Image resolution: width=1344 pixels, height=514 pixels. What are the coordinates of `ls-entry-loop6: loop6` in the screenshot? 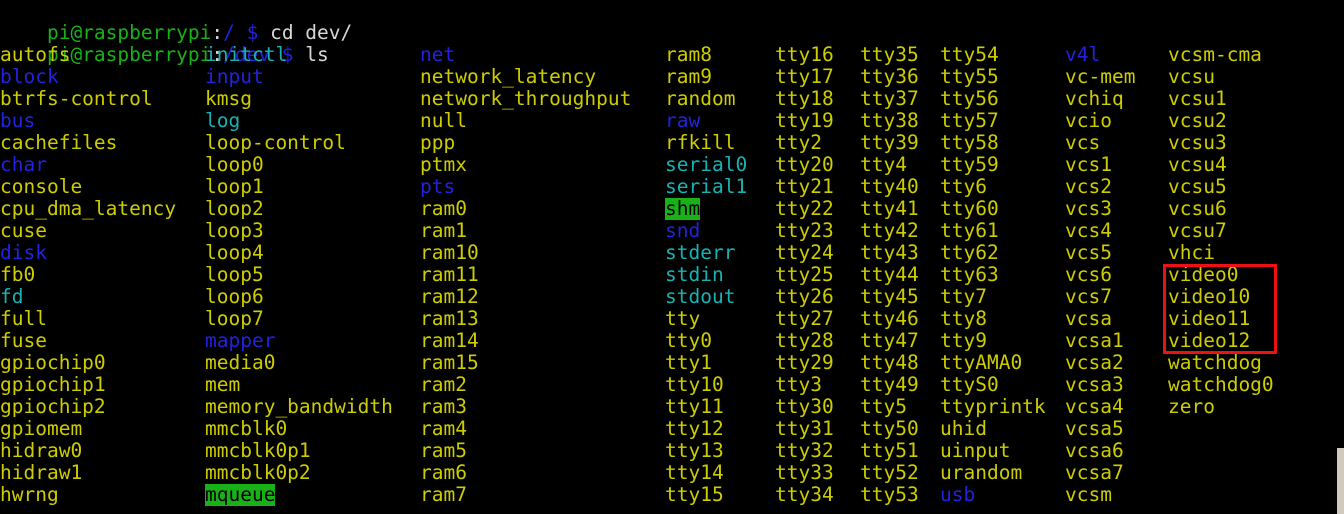 It's located at (234, 296).